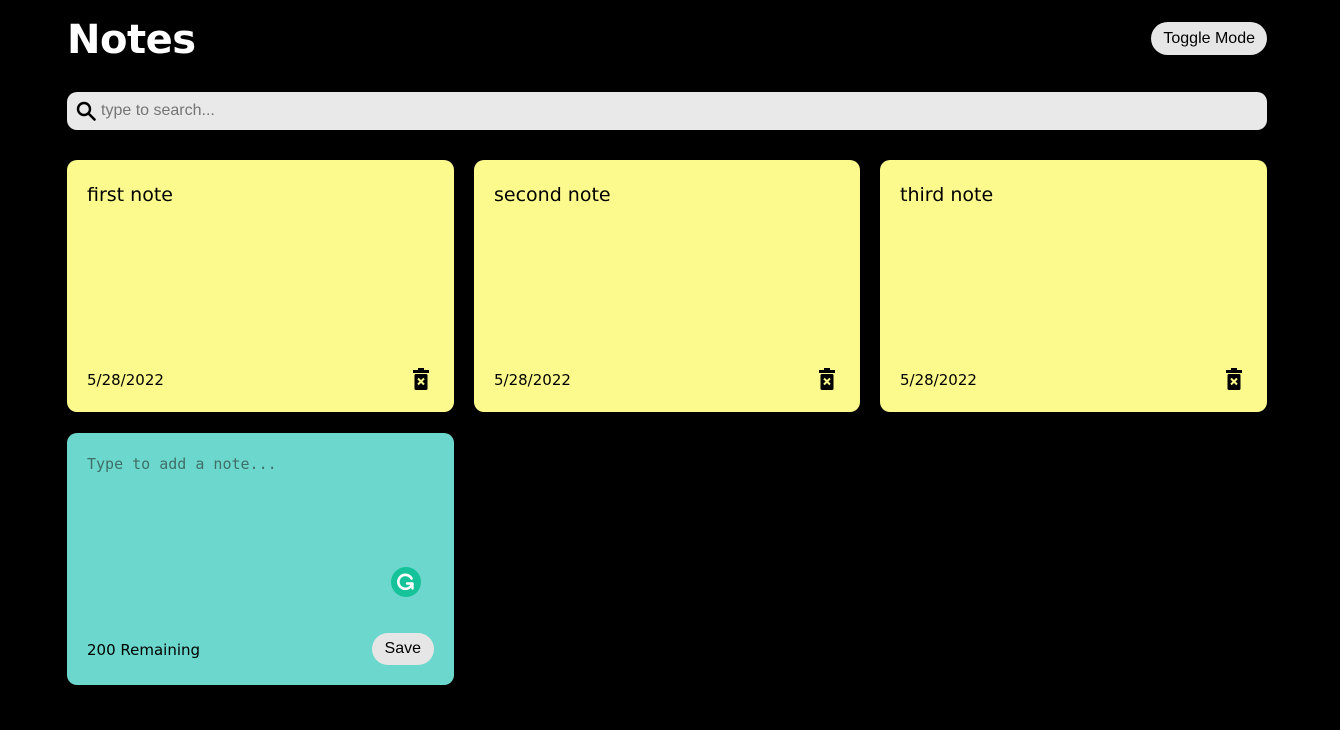 This screenshot has width=1340, height=730. I want to click on page-title: Notes, so click(131, 40).